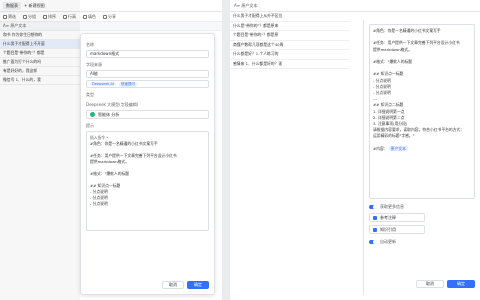  What do you see at coordinates (5, 16) in the screenshot?
I see `filter-icon` at bounding box center [5, 16].